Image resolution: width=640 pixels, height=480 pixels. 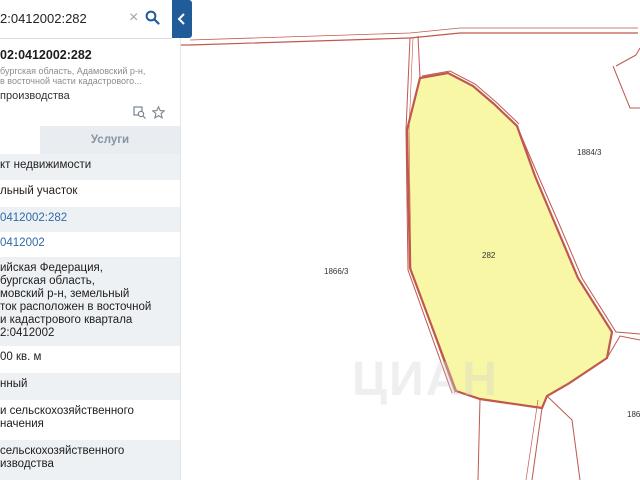 What do you see at coordinates (336, 271) in the screenshot?
I see `parcel-label-1866-3: 1866/3` at bounding box center [336, 271].